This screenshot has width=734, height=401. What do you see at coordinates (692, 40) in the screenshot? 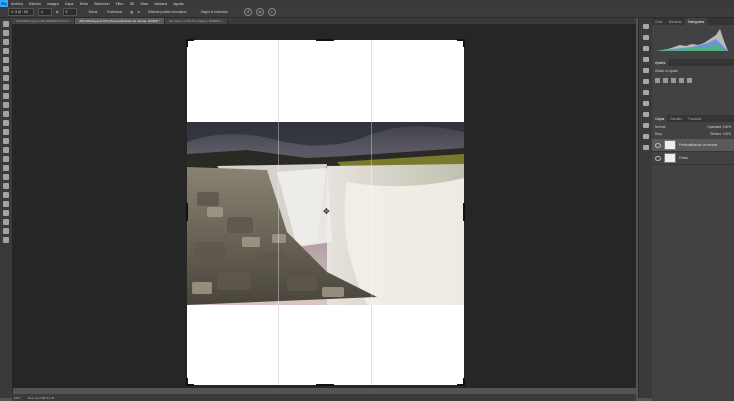
I see `histogram-graph` at bounding box center [692, 40].